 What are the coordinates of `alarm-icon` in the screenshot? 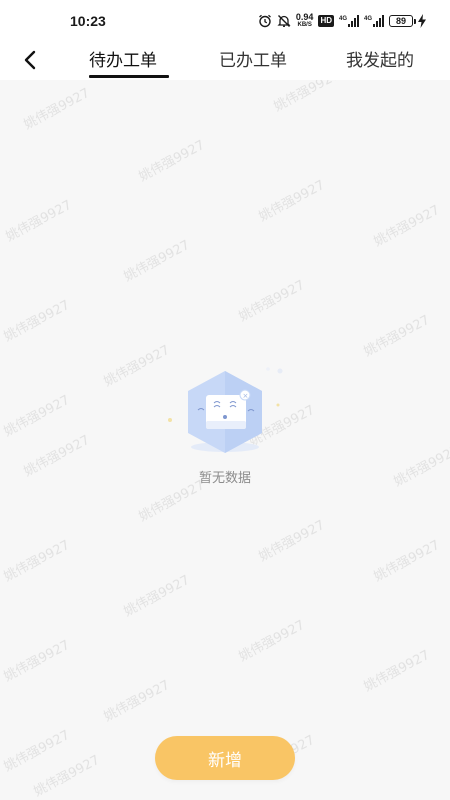 It's located at (264, 21).